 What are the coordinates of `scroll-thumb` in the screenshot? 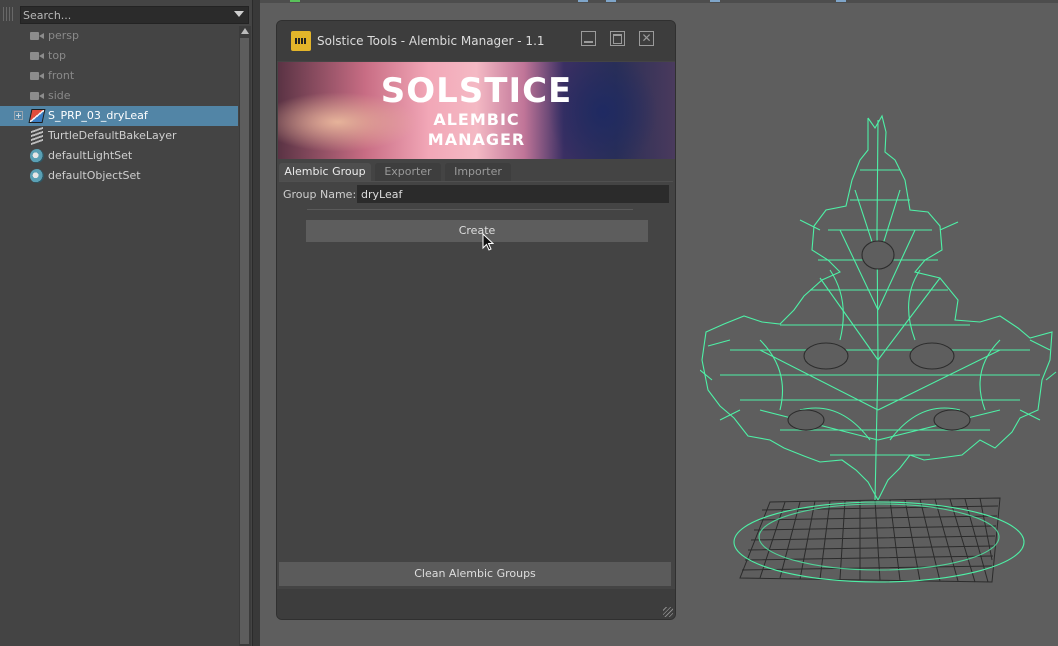 It's located at (244, 341).